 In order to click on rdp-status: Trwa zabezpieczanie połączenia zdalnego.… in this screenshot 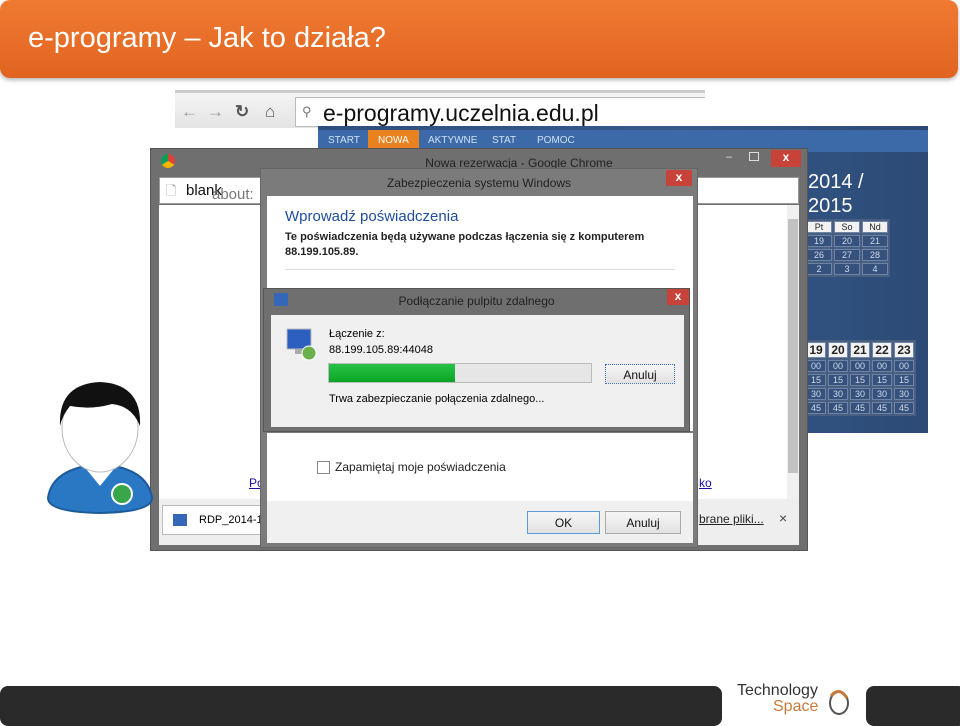, I will do `click(437, 399)`.